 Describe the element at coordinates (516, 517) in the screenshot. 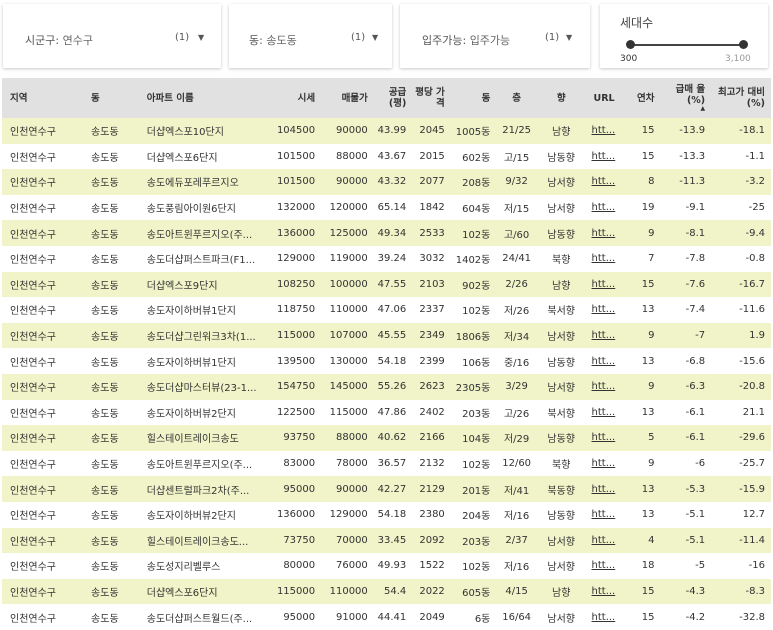

I see `cell-floor: 저/16` at that location.